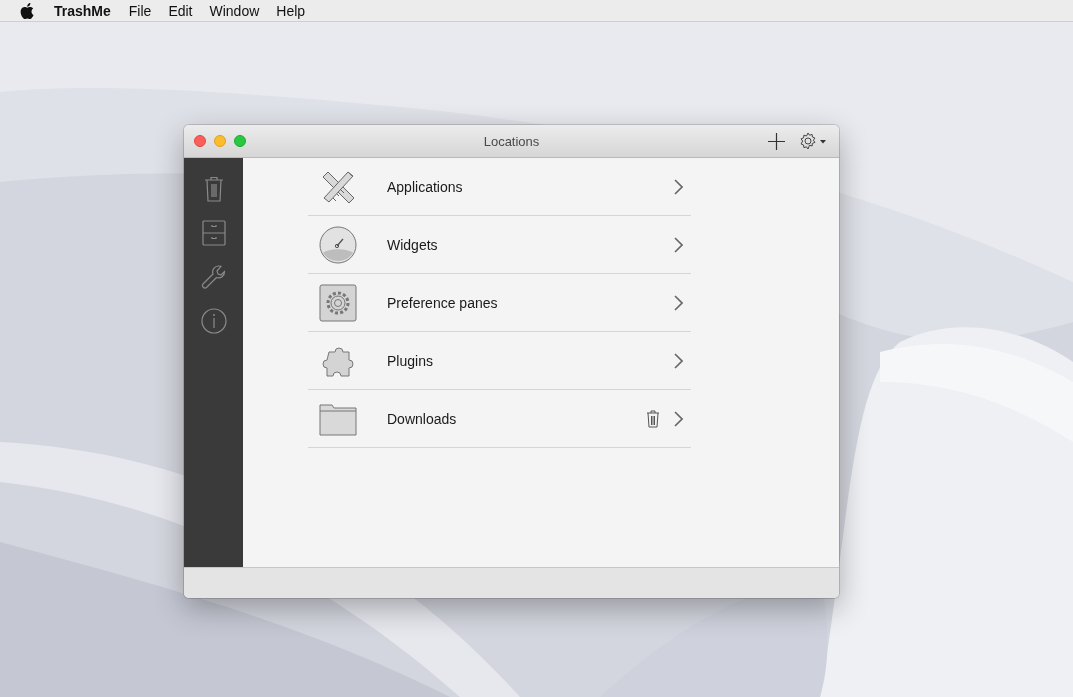 This screenshot has height=697, width=1073. Describe the element at coordinates (234, 10) in the screenshot. I see `menu-item: Window` at that location.